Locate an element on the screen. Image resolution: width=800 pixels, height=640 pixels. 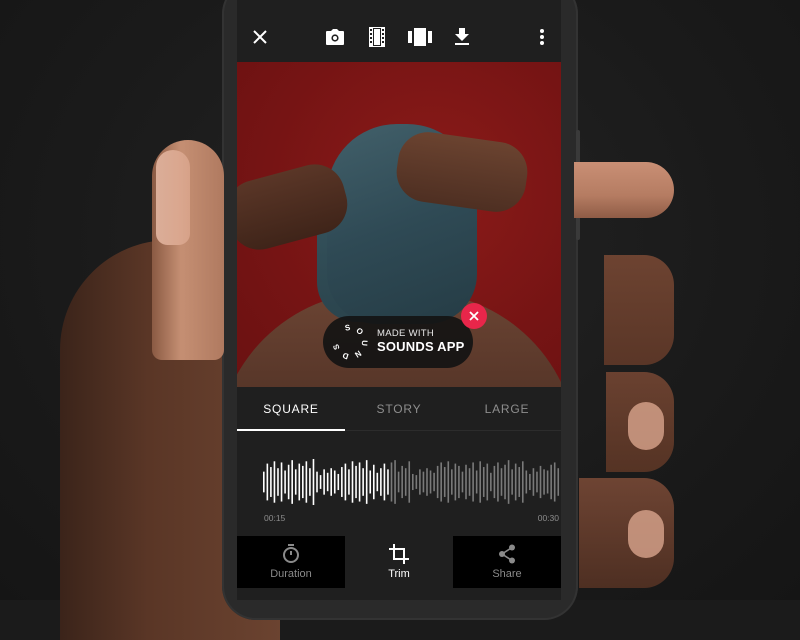
audio-waveform is located at coordinates (412, 482).